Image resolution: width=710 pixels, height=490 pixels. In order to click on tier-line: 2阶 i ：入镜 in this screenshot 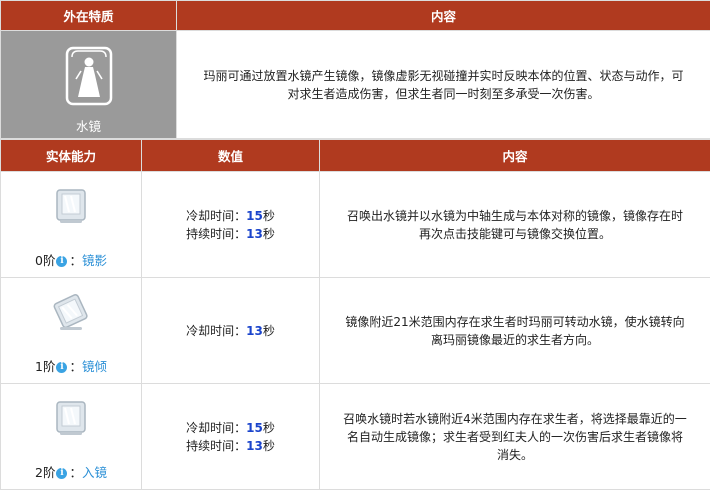, I will do `click(71, 472)`.